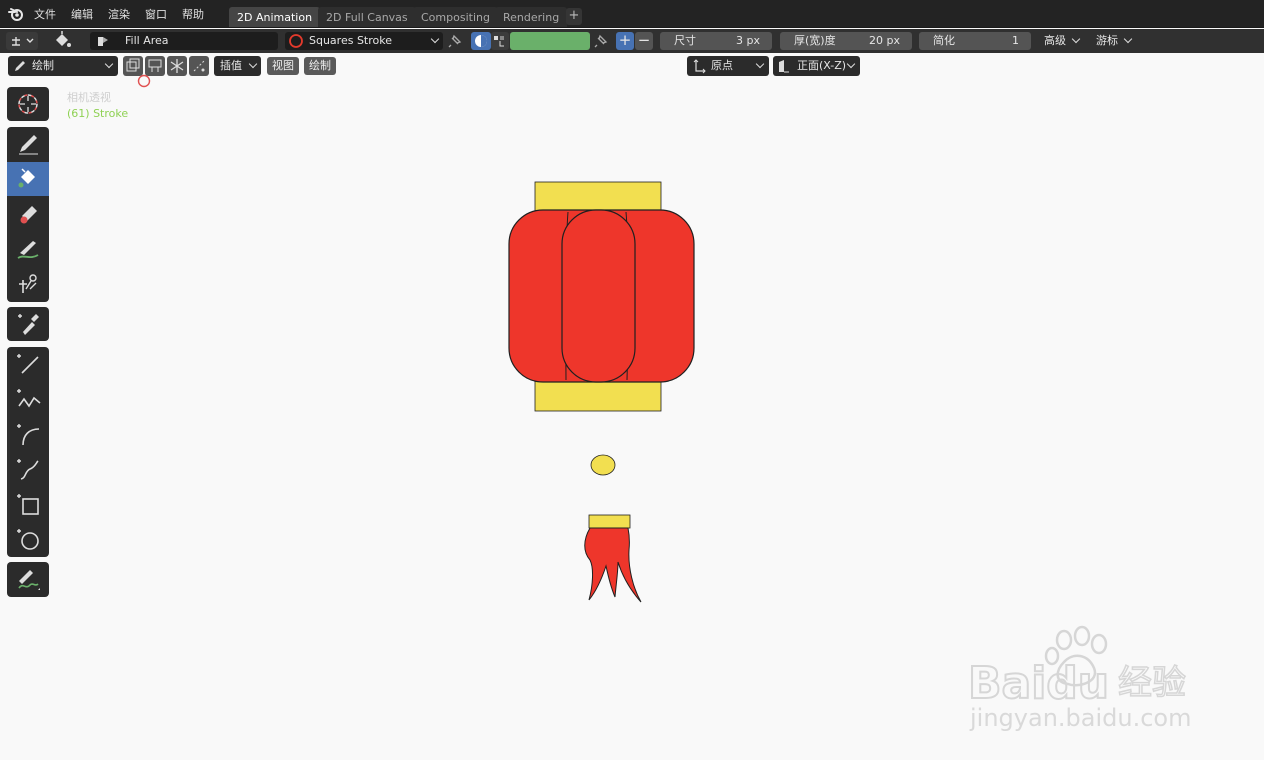 The image size is (1264, 760). Describe the element at coordinates (550, 41) in the screenshot. I see `vertex-color-swatch` at that location.